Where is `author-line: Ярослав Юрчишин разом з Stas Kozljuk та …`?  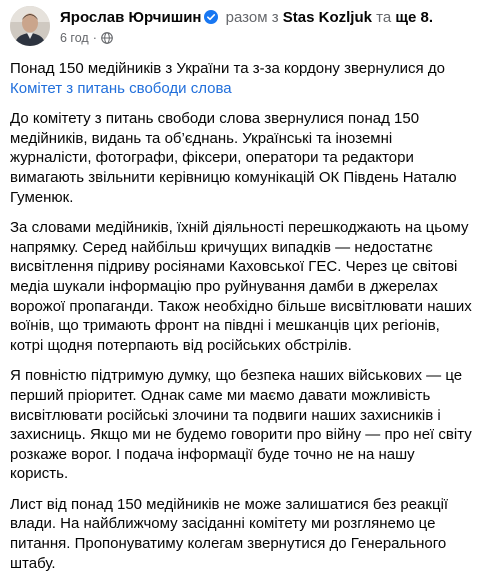
author-line: Ярослав Юрчишин разом з Stas Kozljuk та … is located at coordinates (246, 18).